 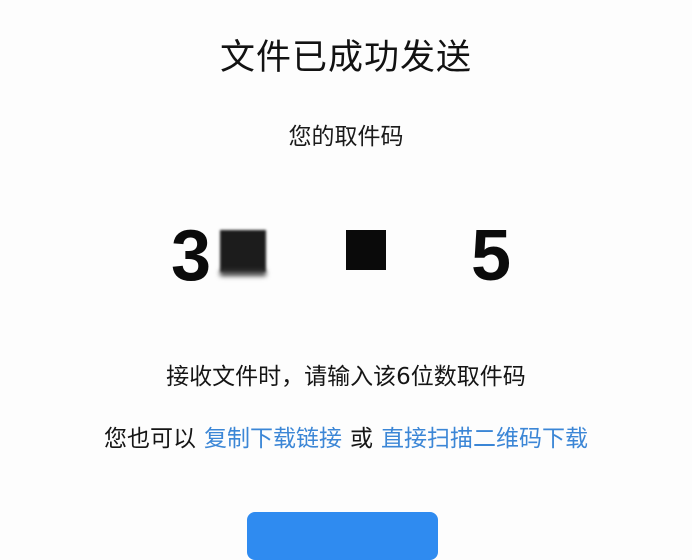 What do you see at coordinates (366, 250) in the screenshot?
I see `redaction-mask-square` at bounding box center [366, 250].